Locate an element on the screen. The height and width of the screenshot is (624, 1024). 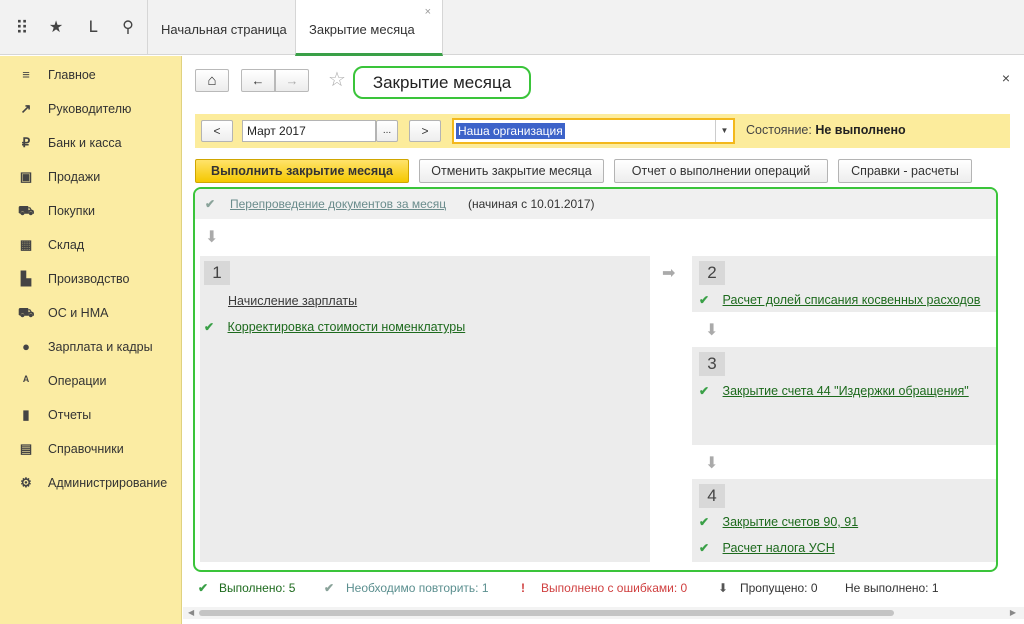
status-errors: Выполнено с ошибками: 0 is located at coordinates (614, 588).